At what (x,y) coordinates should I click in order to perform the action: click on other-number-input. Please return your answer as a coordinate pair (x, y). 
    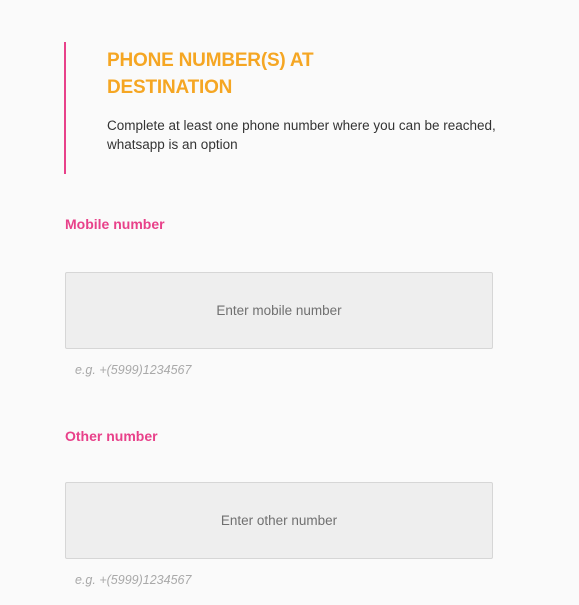
    Looking at the image, I should click on (279, 520).